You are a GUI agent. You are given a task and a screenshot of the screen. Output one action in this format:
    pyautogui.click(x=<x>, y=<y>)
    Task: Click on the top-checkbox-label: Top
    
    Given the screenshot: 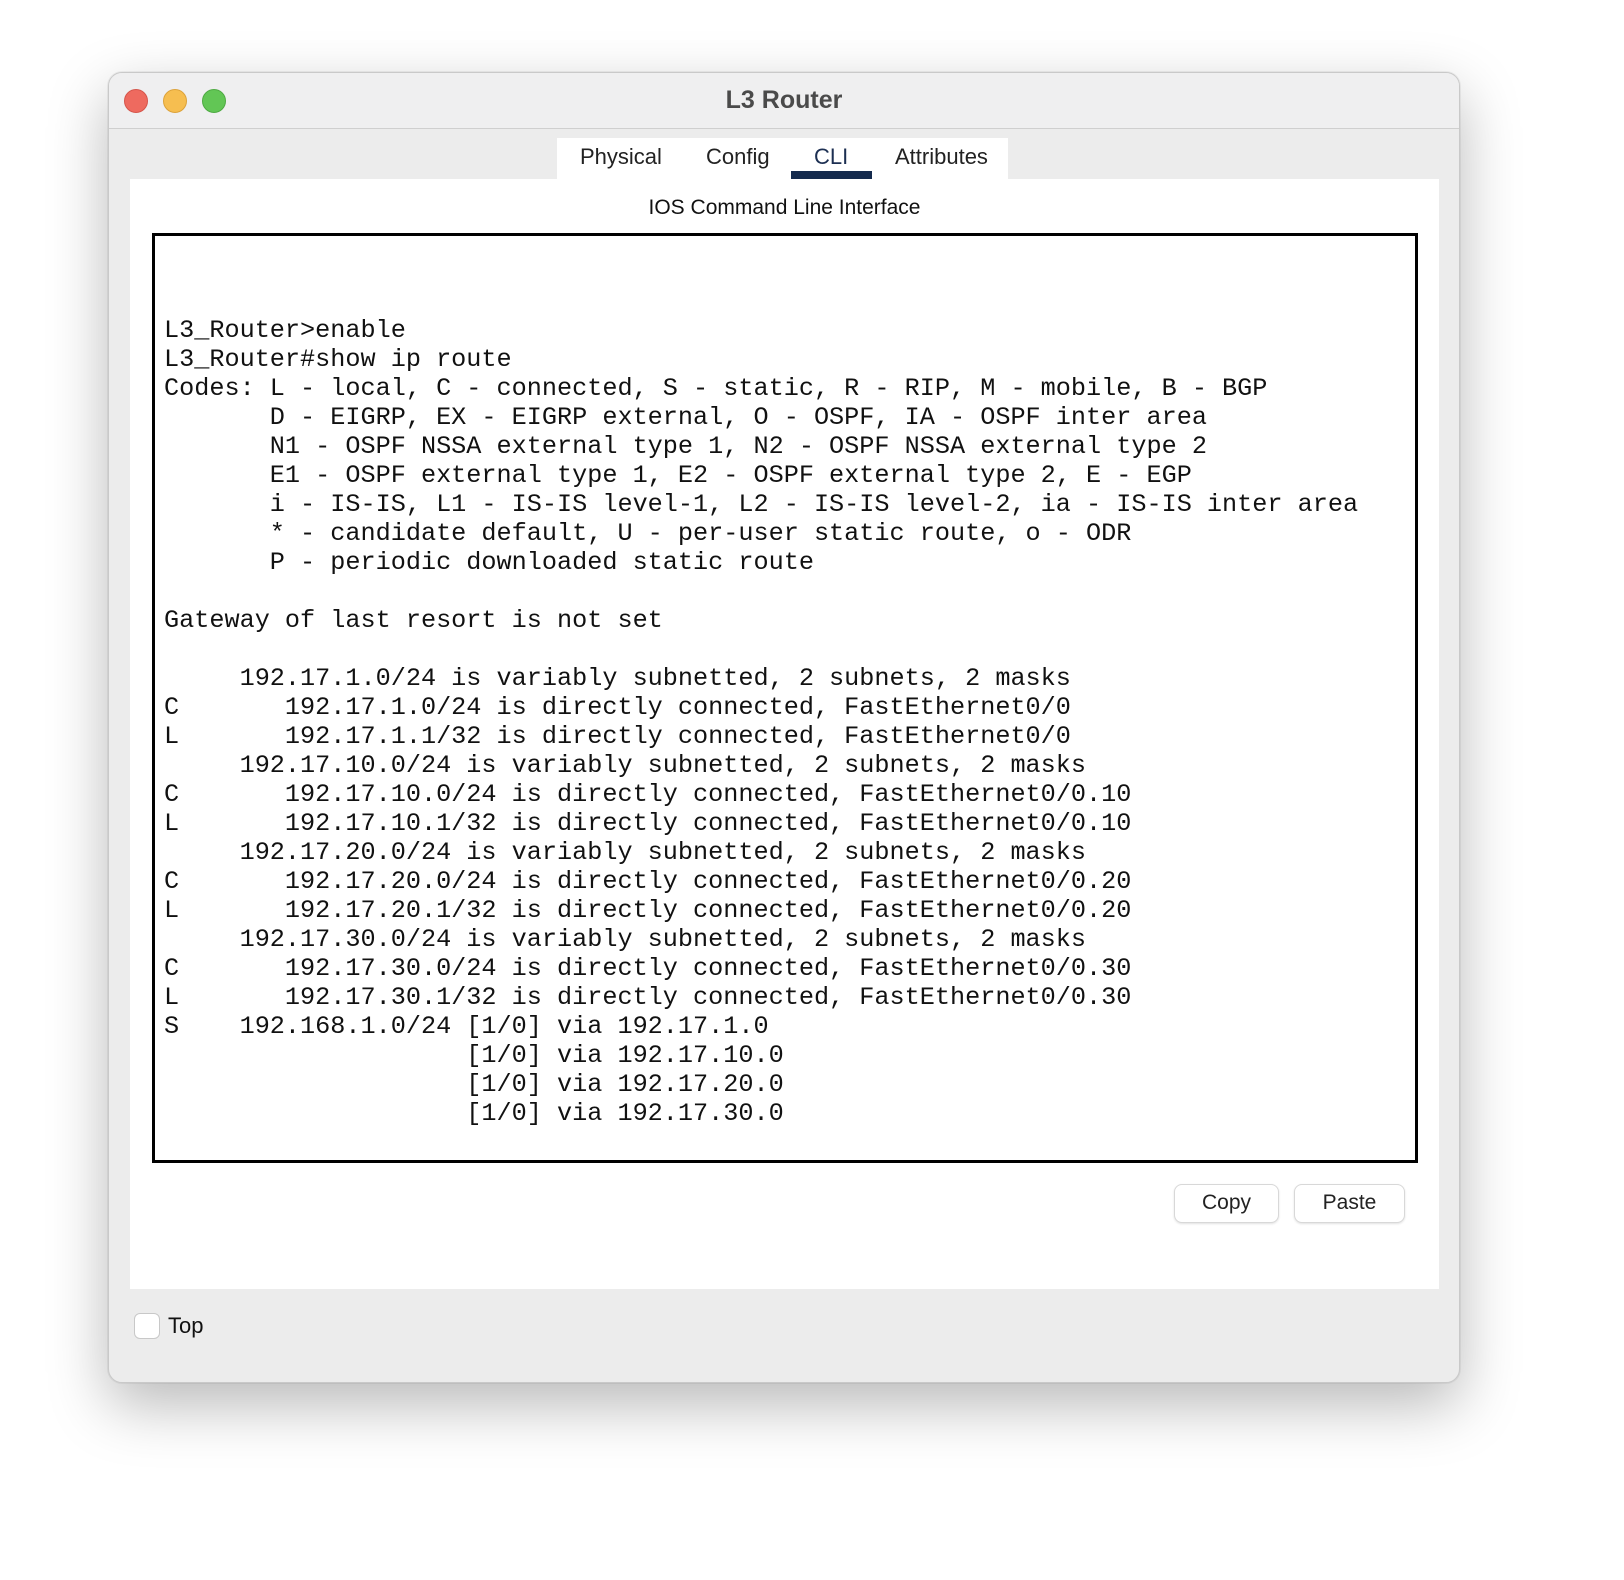 What is the action you would take?
    pyautogui.click(x=186, y=1325)
    